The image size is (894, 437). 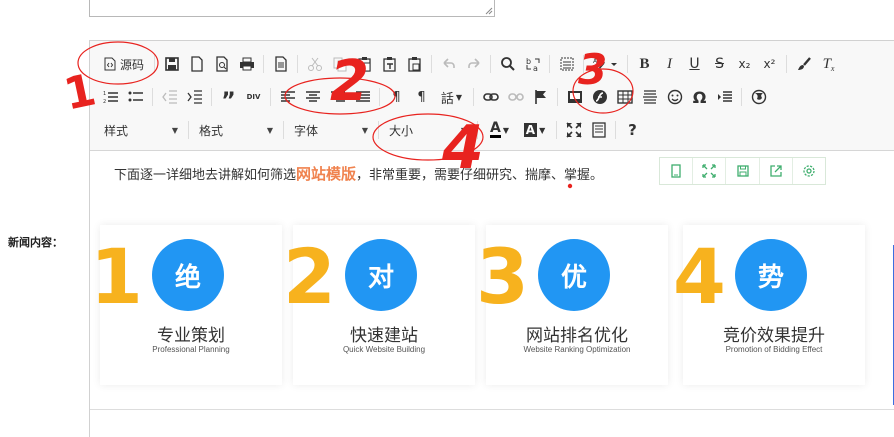 I want to click on feature-subtitle: Quick Website Building, so click(x=384, y=349).